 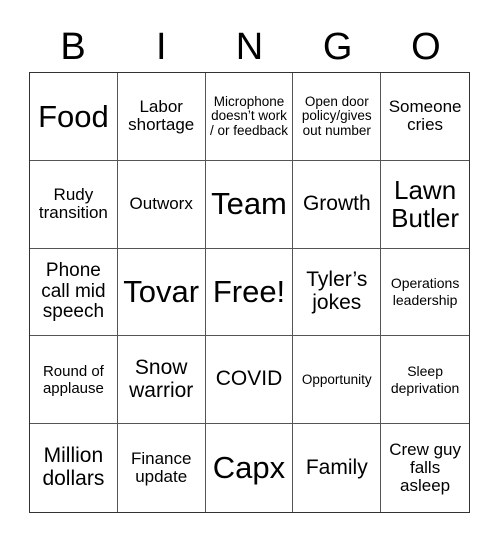 I want to click on bingo-cell: Open door policy/gives out number, so click(x=337, y=117).